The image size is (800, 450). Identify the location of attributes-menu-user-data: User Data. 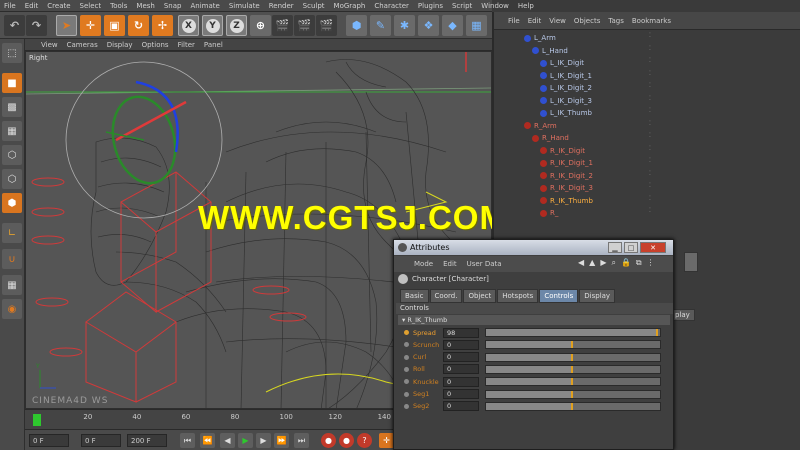
(484, 264).